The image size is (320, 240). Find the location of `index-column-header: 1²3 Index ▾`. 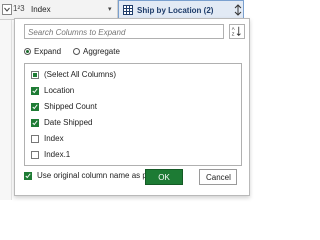

index-column-header: 1²3 Index ▾ is located at coordinates (59, 10).